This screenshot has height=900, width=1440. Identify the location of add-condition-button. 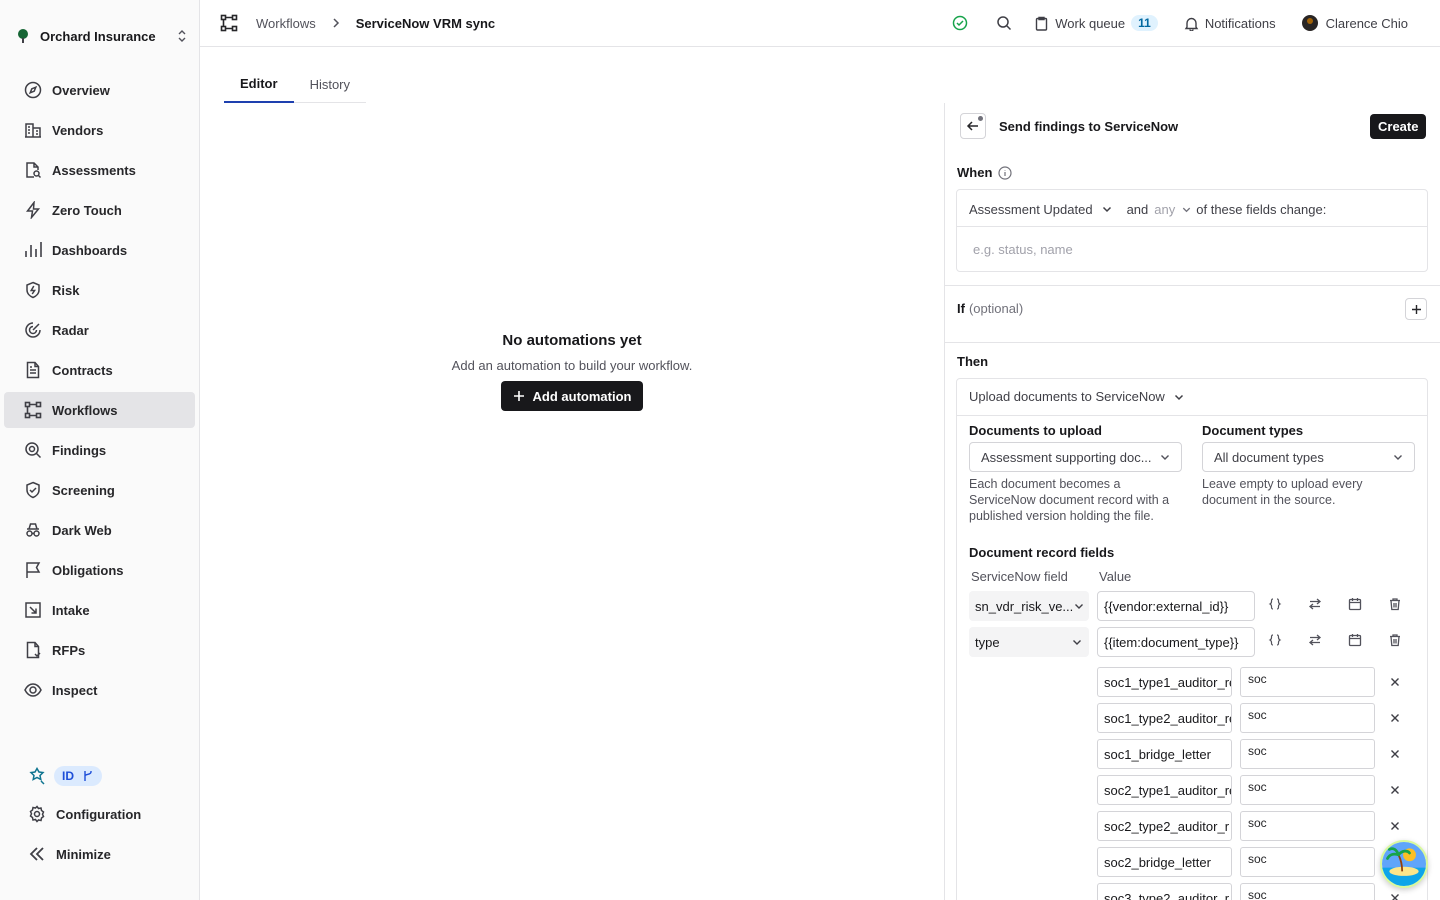
(1416, 309).